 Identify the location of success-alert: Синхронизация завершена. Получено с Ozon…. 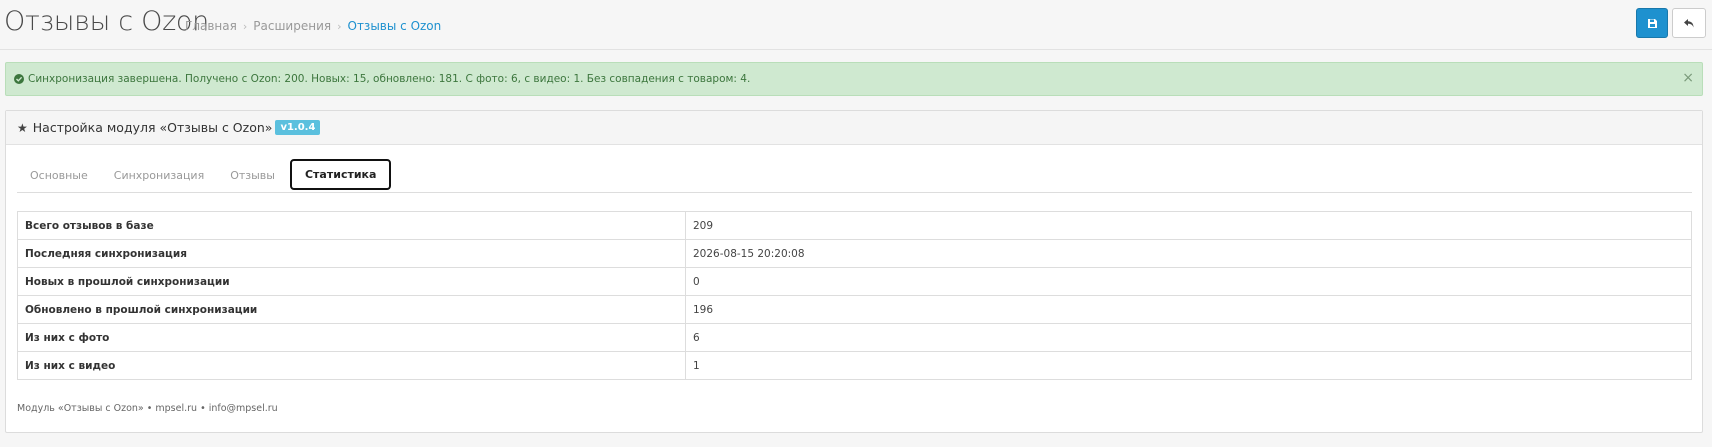
(854, 79).